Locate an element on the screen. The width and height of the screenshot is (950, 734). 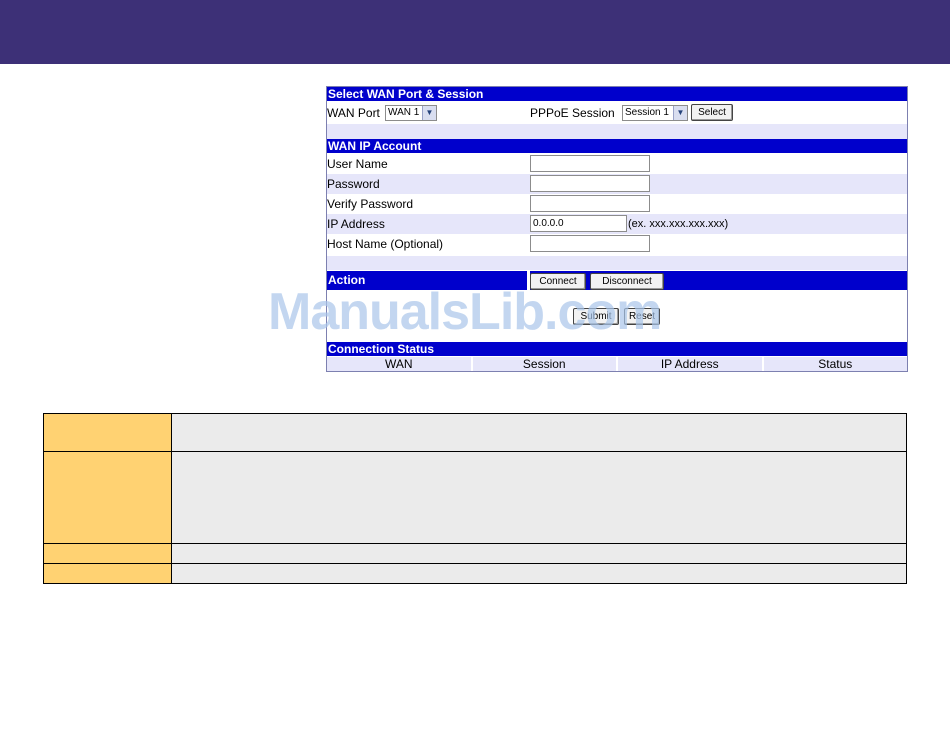
connection-status-columns: WAN Session IP Address Status is located at coordinates (617, 364).